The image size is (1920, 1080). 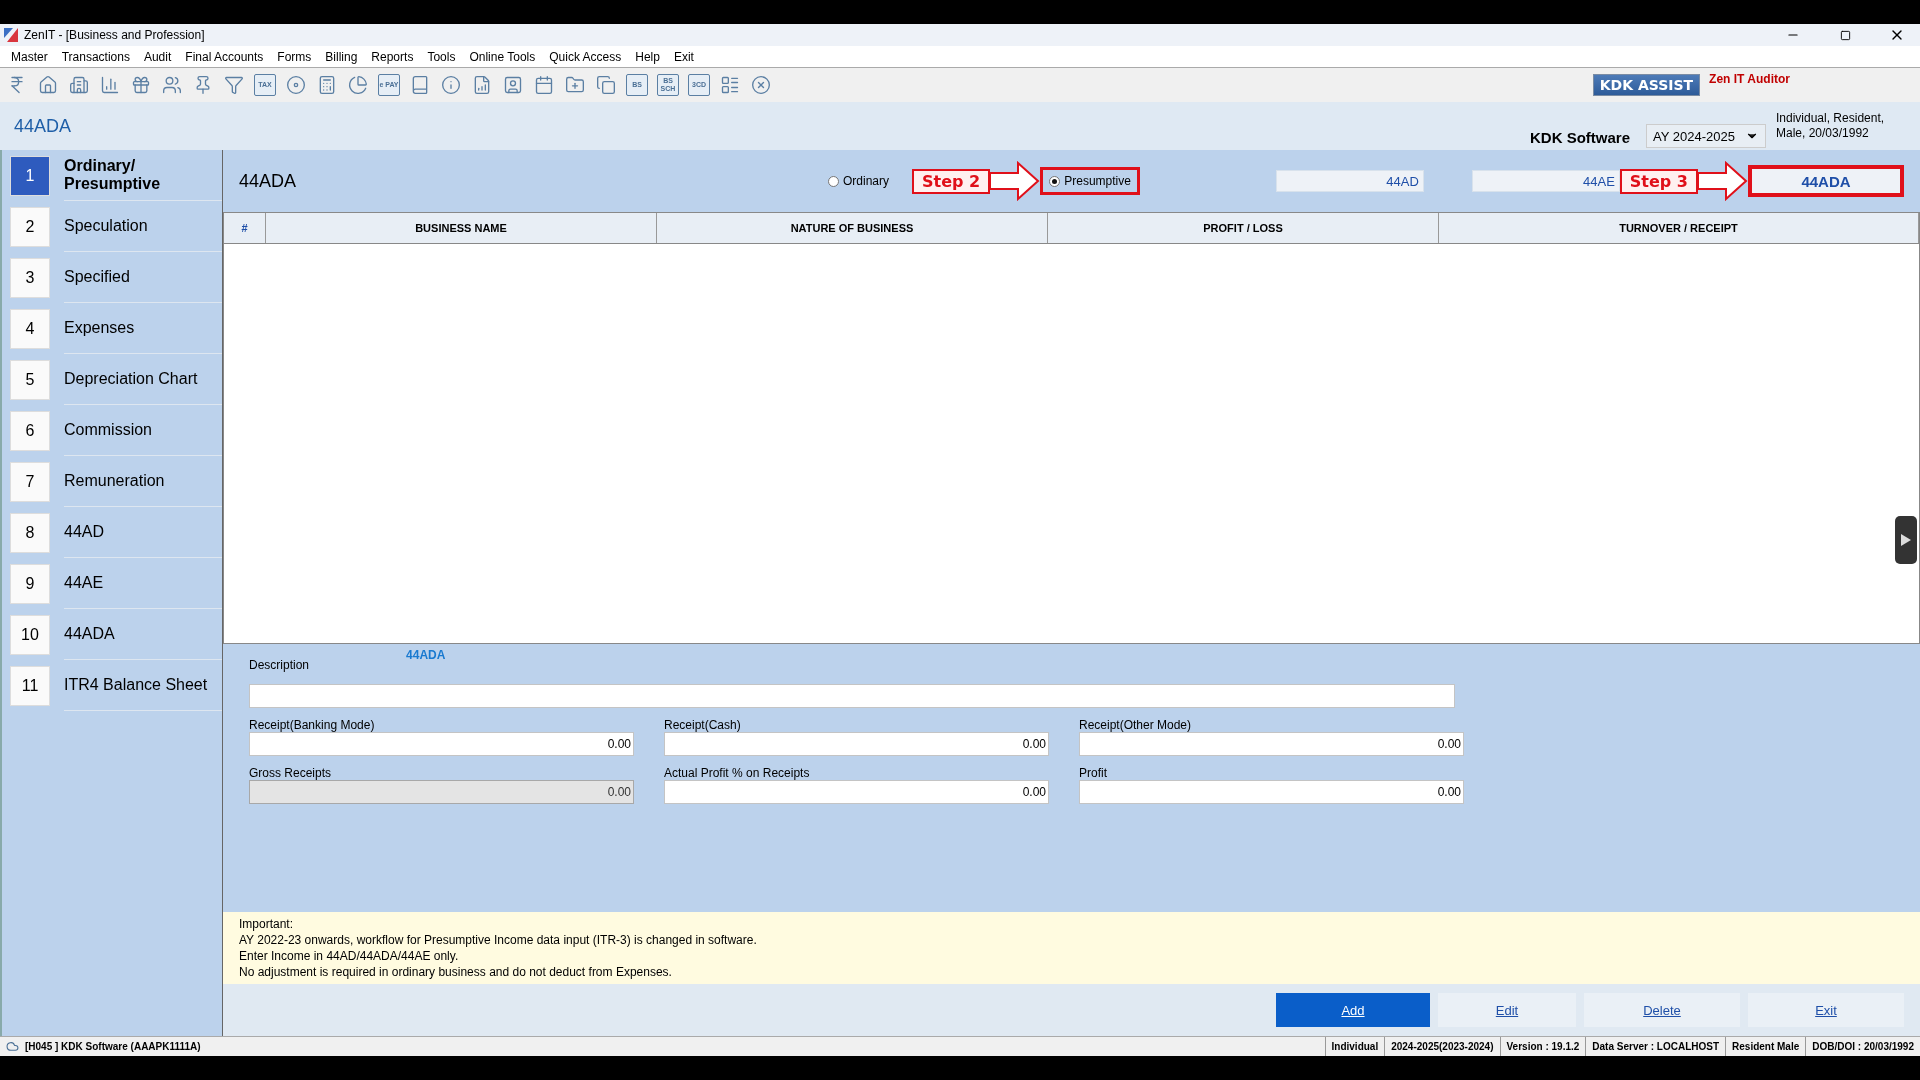 What do you see at coordinates (852, 228) in the screenshot?
I see `column-header: NATURE OF BUSINESS` at bounding box center [852, 228].